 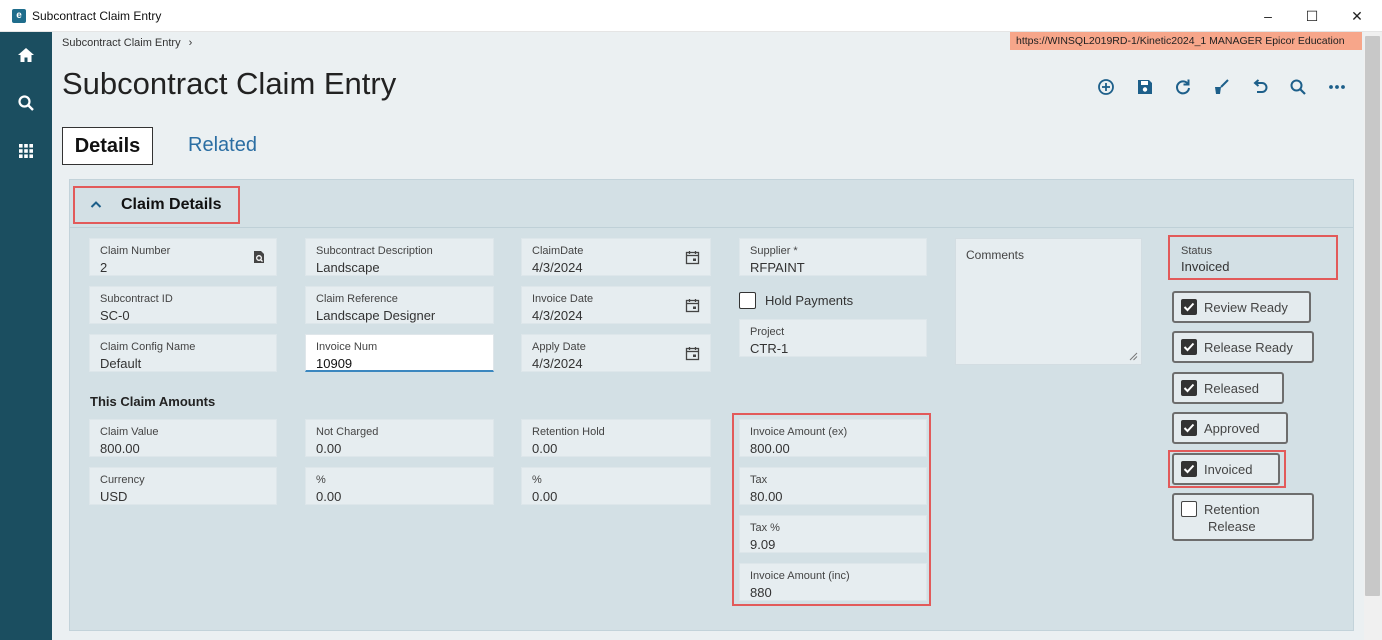 What do you see at coordinates (1232, 518) in the screenshot?
I see `retention-release-label: Retention Release` at bounding box center [1232, 518].